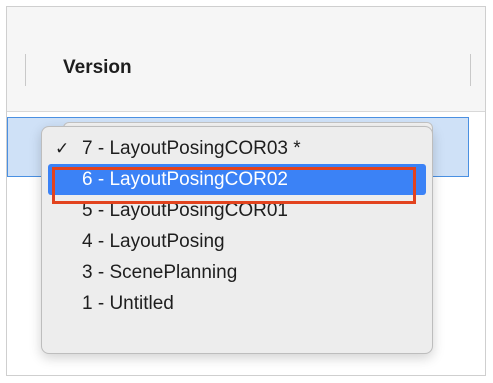 This screenshot has height=383, width=493. What do you see at coordinates (97, 68) in the screenshot?
I see `column-header-version: Version` at bounding box center [97, 68].